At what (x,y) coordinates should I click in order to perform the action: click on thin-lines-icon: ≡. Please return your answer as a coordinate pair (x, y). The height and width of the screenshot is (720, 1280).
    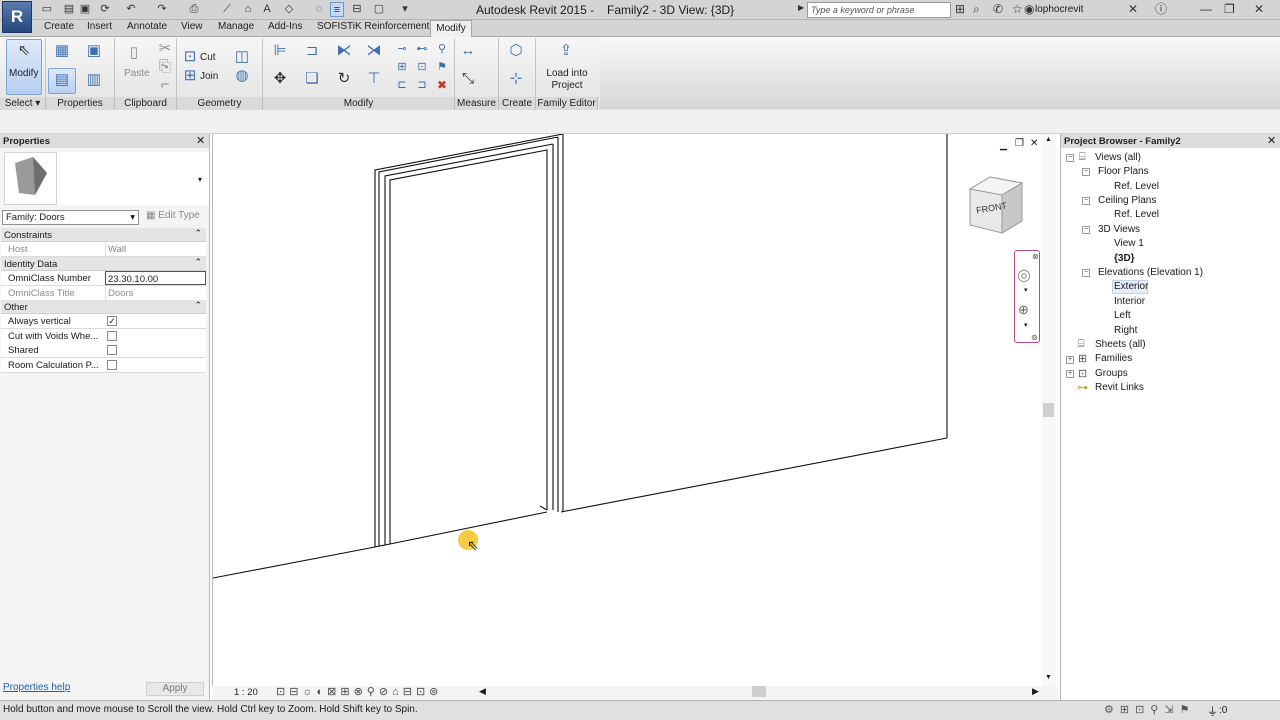
    Looking at the image, I should click on (337, 9).